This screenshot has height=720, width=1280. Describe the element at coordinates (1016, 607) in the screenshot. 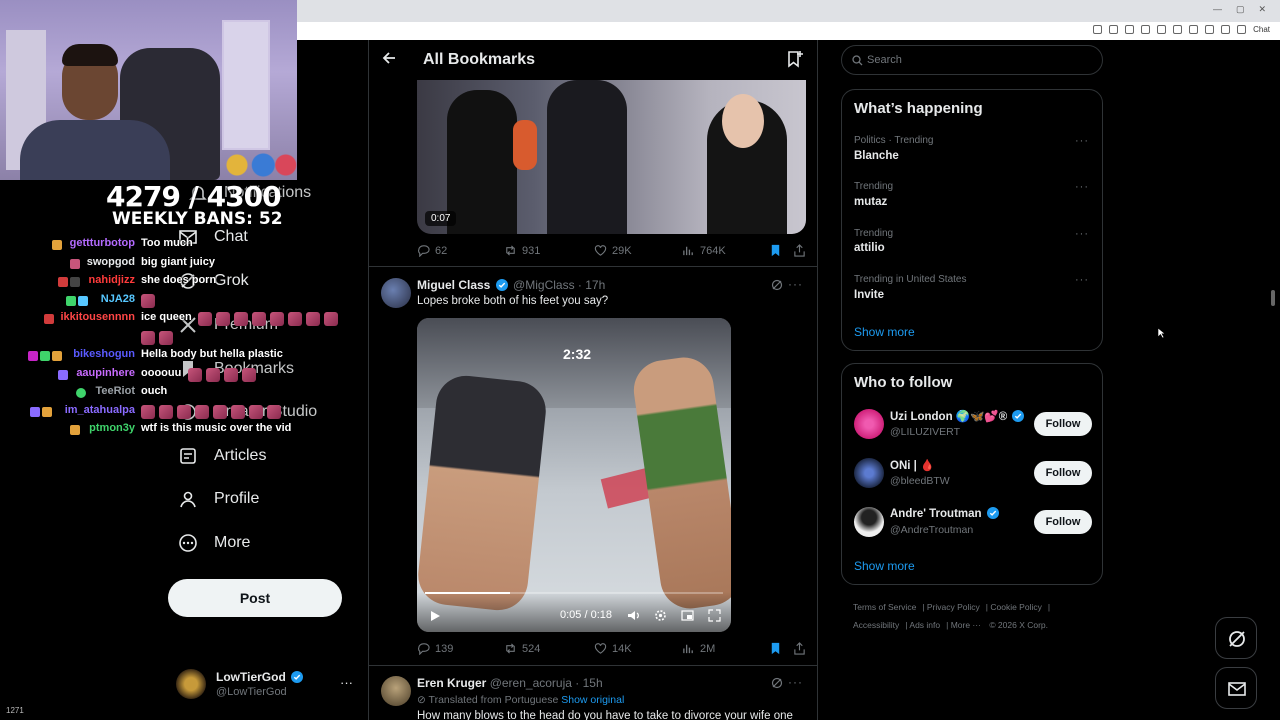

I see `footer-link: Cookie Policy` at that location.